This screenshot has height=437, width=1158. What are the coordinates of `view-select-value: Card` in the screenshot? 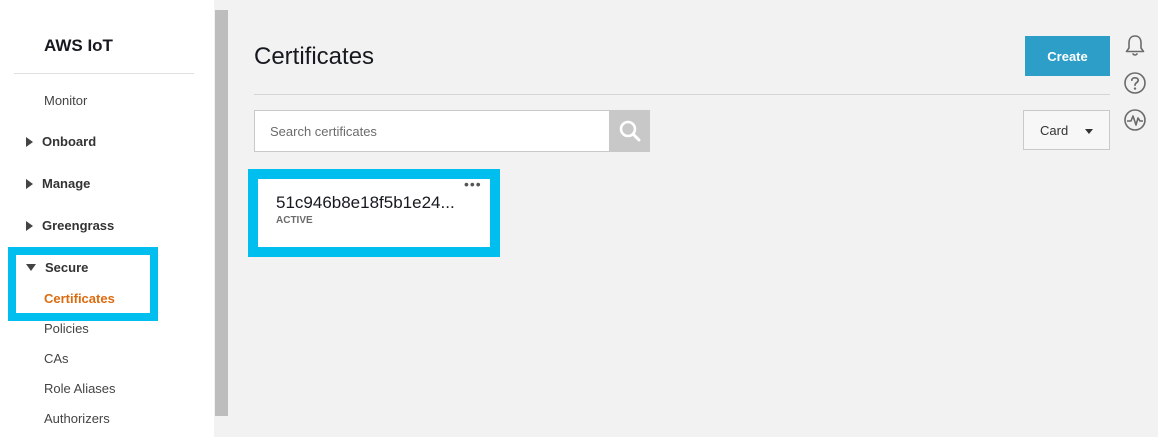 It's located at (1054, 130).